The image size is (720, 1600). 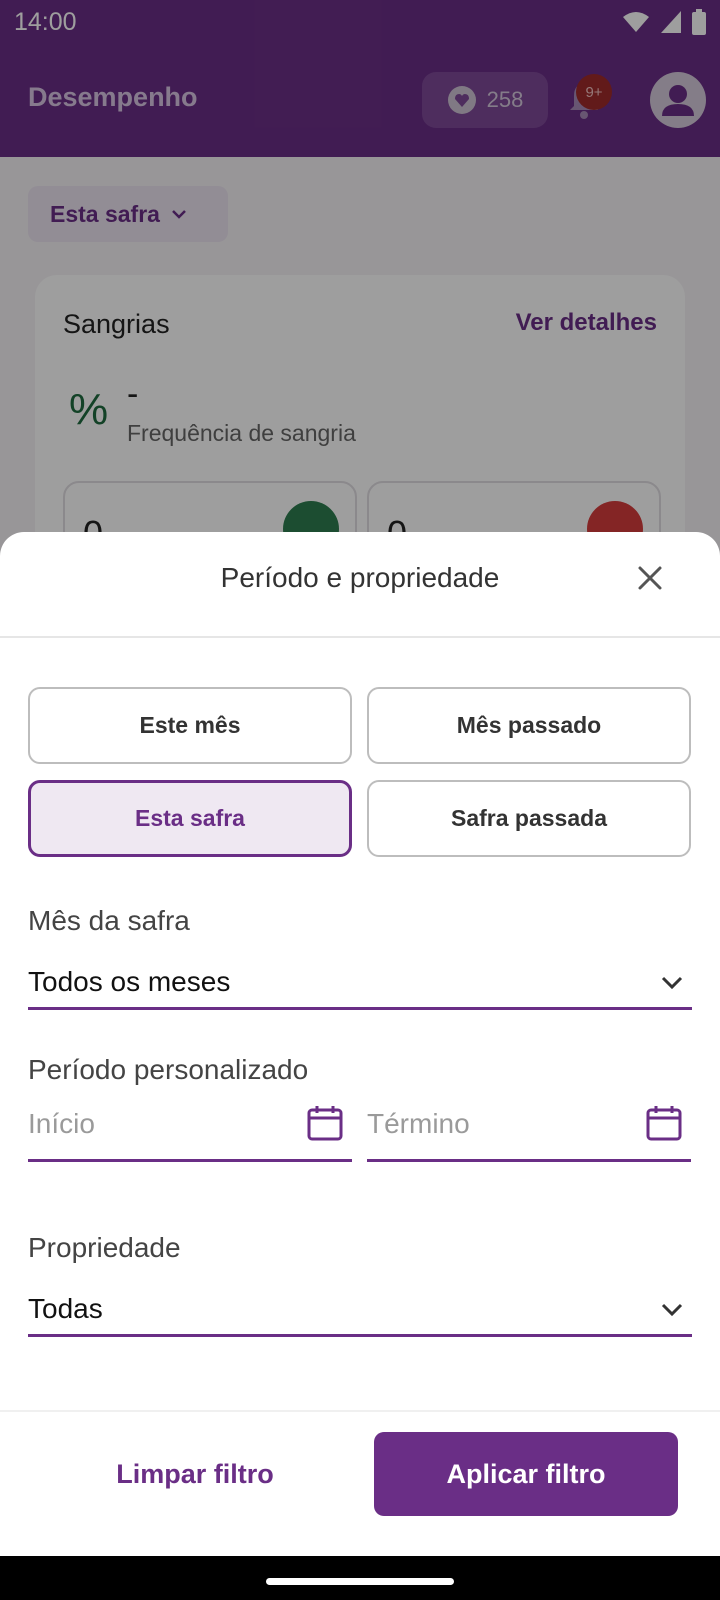 I want to click on property-label: Propriedade, so click(x=104, y=1247).